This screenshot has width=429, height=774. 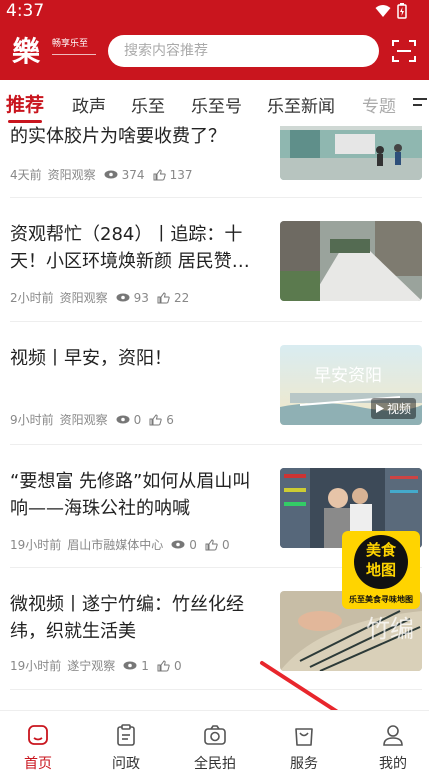 What do you see at coordinates (91, 666) in the screenshot?
I see `news-source: 遂宁观察` at bounding box center [91, 666].